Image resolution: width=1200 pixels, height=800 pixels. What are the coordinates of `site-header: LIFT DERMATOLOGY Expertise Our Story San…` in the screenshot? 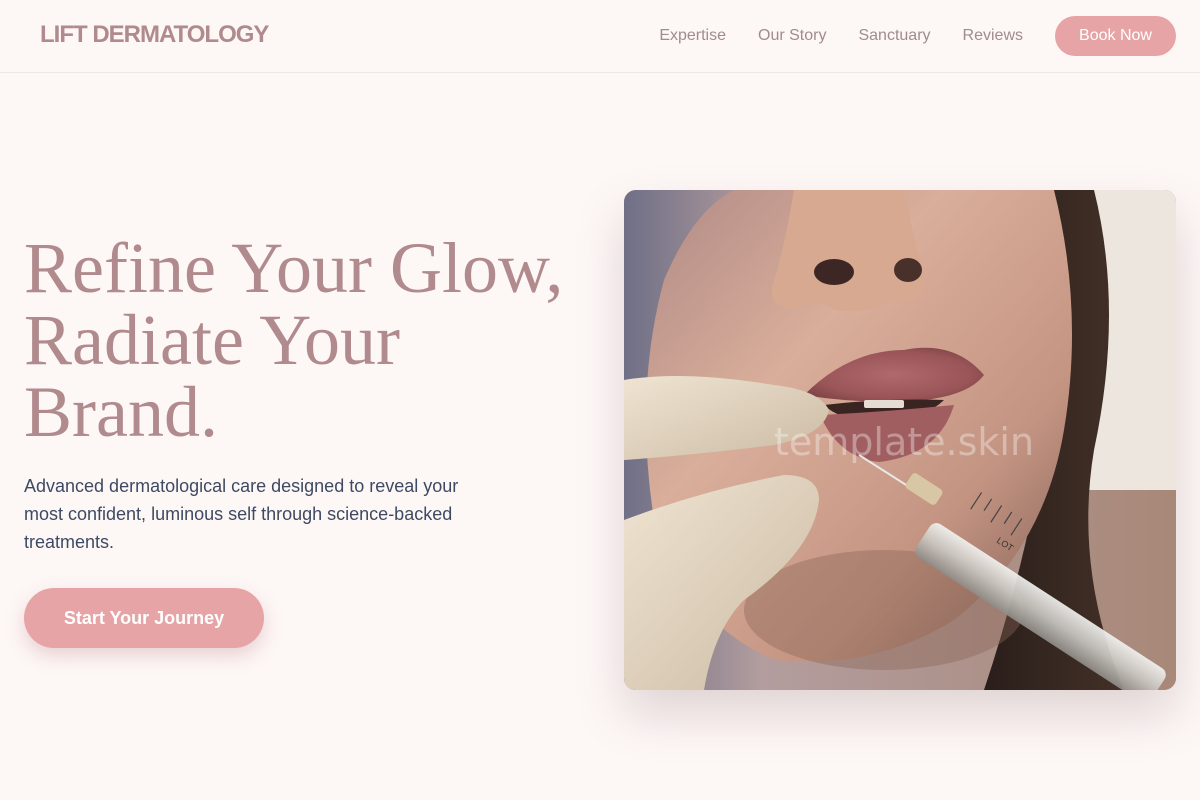 It's located at (600, 36).